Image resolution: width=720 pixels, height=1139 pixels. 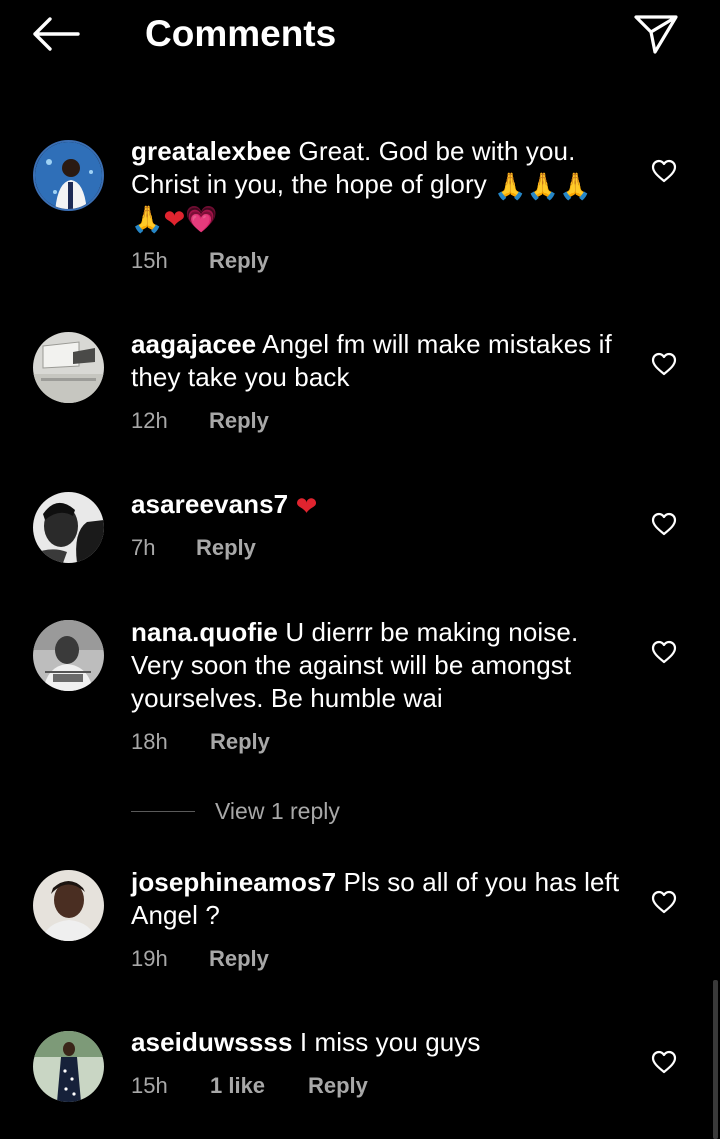 I want to click on paper-plane-icon, so click(x=656, y=34).